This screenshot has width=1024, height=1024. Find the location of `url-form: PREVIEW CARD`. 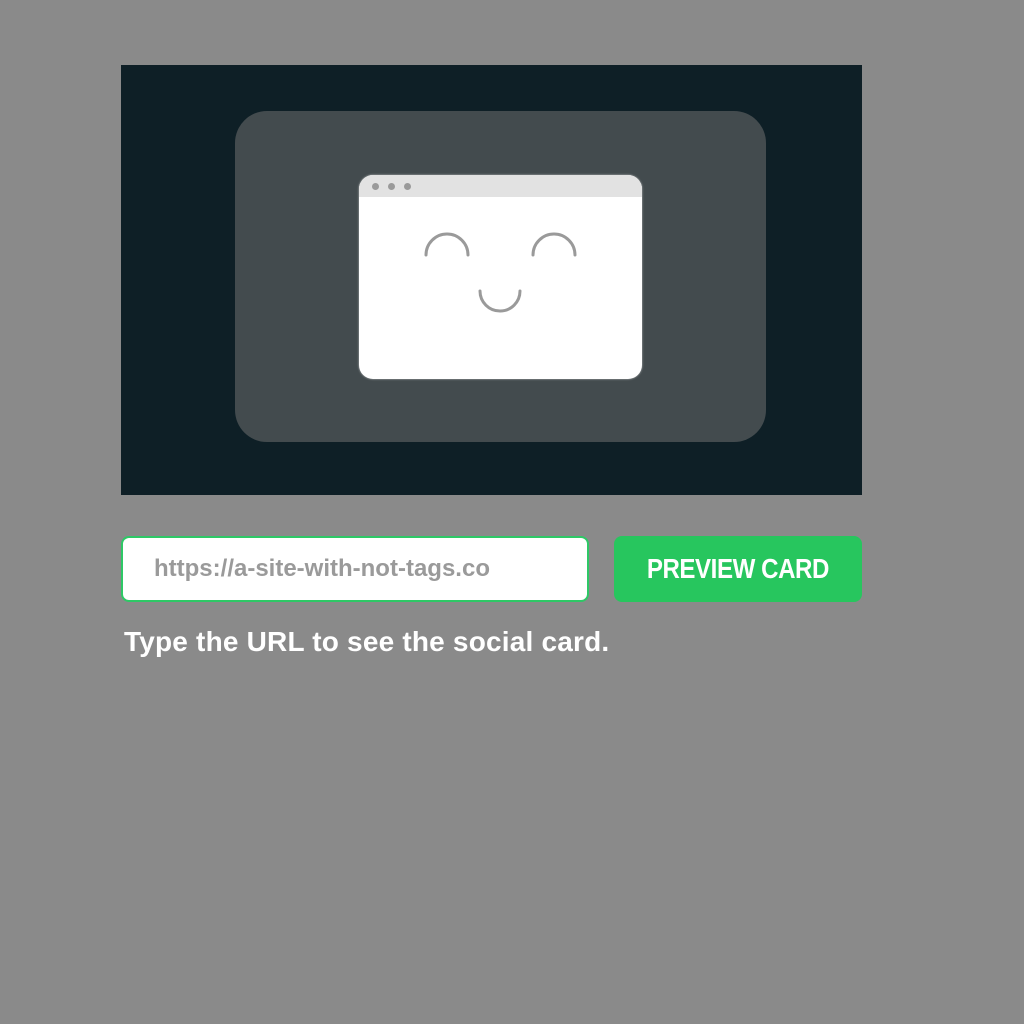

url-form: PREVIEW CARD is located at coordinates (491, 569).